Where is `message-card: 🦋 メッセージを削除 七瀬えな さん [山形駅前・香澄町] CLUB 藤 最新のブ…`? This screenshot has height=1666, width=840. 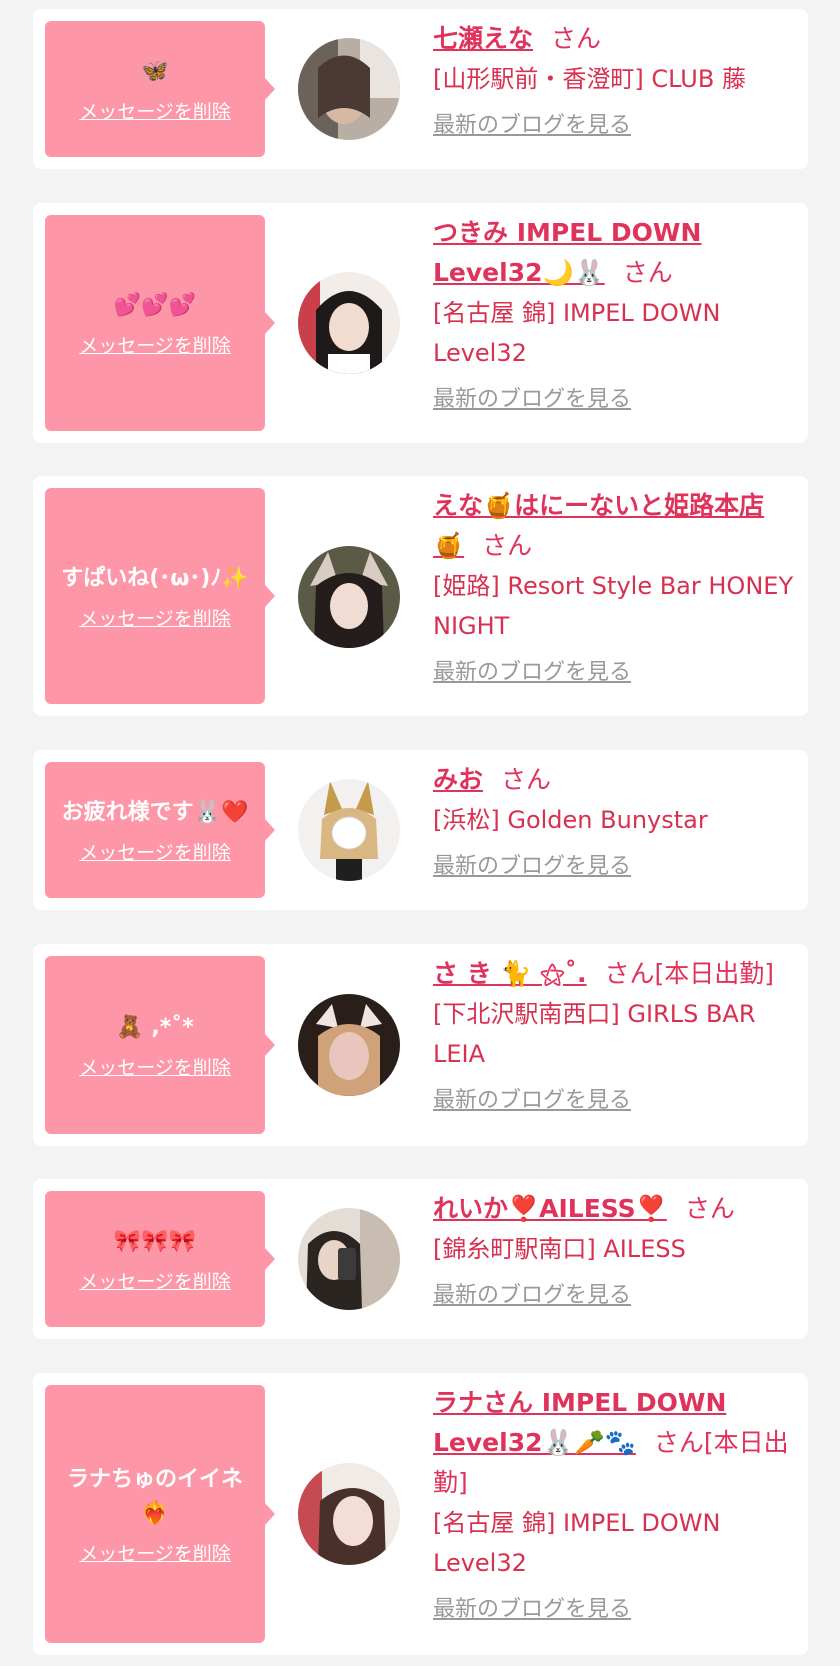
message-card: 🦋 メッセージを削除 七瀬えな さん [山形駅前・香澄町] CLUB 藤 最新のブ… is located at coordinates (420, 89).